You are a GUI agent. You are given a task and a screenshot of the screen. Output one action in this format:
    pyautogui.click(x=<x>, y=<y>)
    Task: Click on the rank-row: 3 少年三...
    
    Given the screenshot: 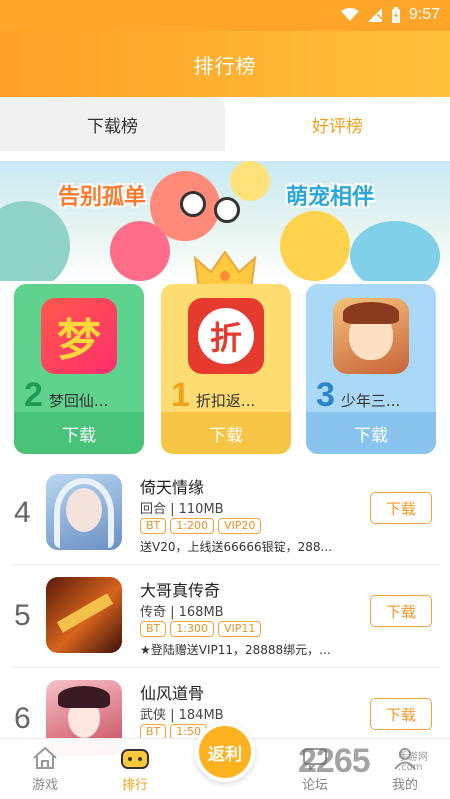 What is the action you would take?
    pyautogui.click(x=358, y=395)
    